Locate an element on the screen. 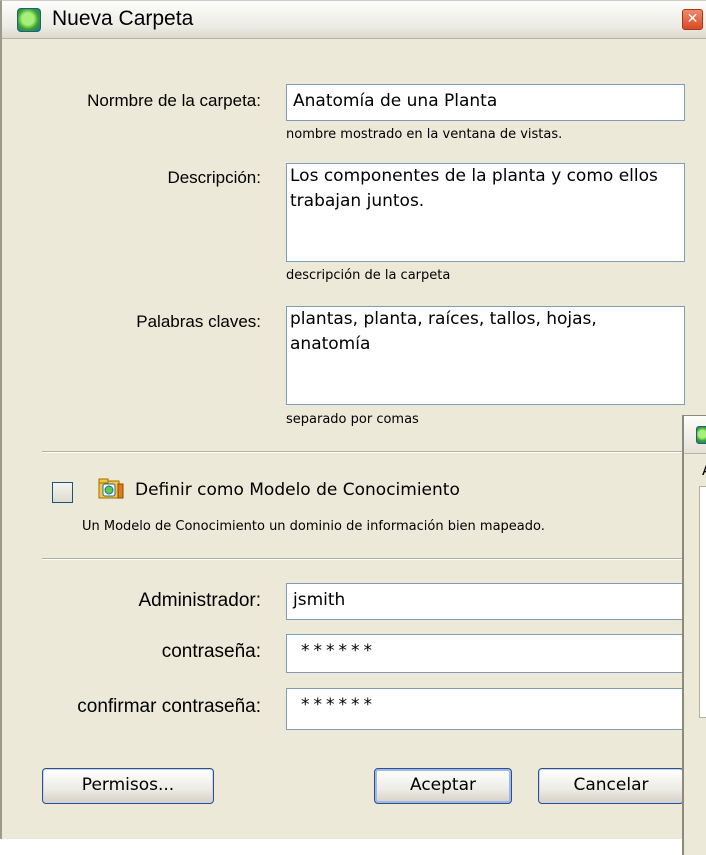  window-title: Nueva Carpeta is located at coordinates (123, 18).